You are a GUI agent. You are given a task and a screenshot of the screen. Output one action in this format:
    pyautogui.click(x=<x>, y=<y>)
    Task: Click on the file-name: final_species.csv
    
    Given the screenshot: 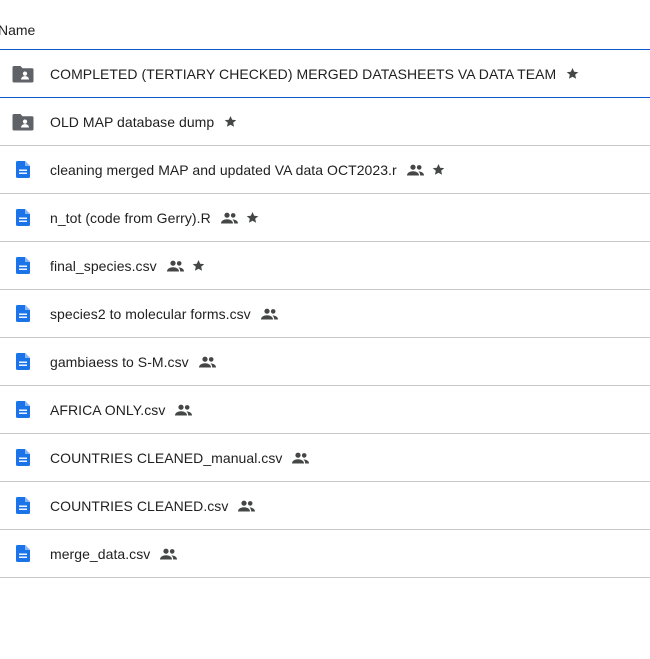 What is the action you would take?
    pyautogui.click(x=103, y=266)
    